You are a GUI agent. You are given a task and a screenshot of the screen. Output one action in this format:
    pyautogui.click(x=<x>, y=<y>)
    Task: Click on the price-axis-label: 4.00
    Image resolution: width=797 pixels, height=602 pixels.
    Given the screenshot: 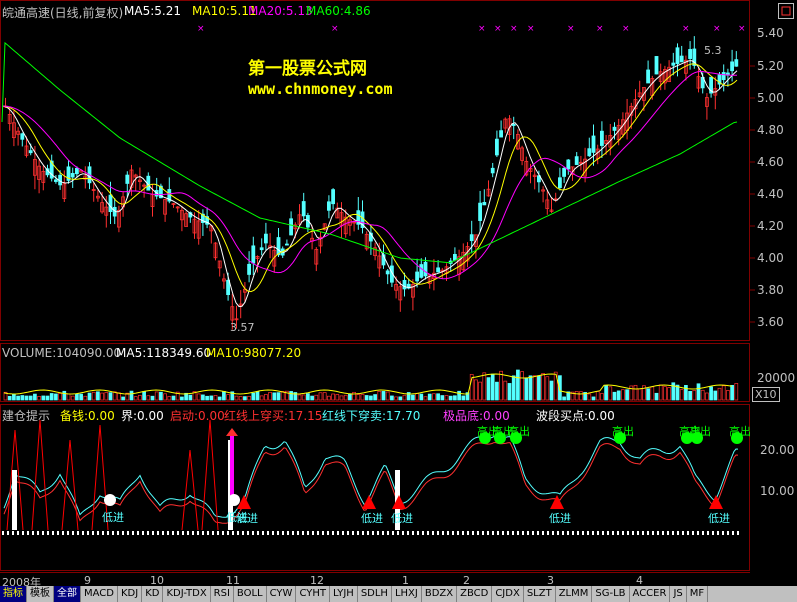 What is the action you would take?
    pyautogui.click(x=770, y=258)
    